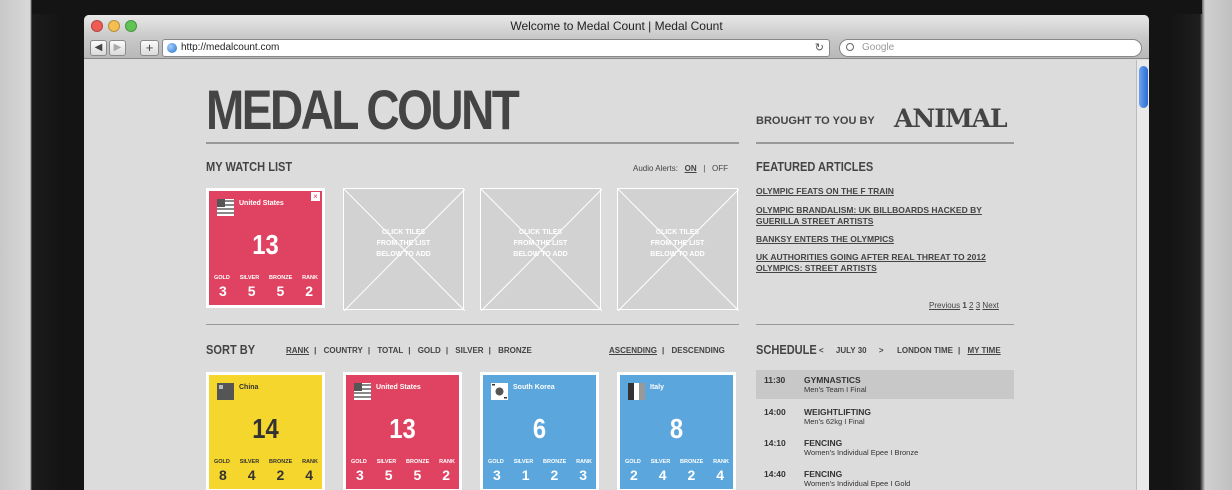 Image resolution: width=1232 pixels, height=490 pixels. I want to click on site-logo: MEDAL COUNT, so click(363, 109).